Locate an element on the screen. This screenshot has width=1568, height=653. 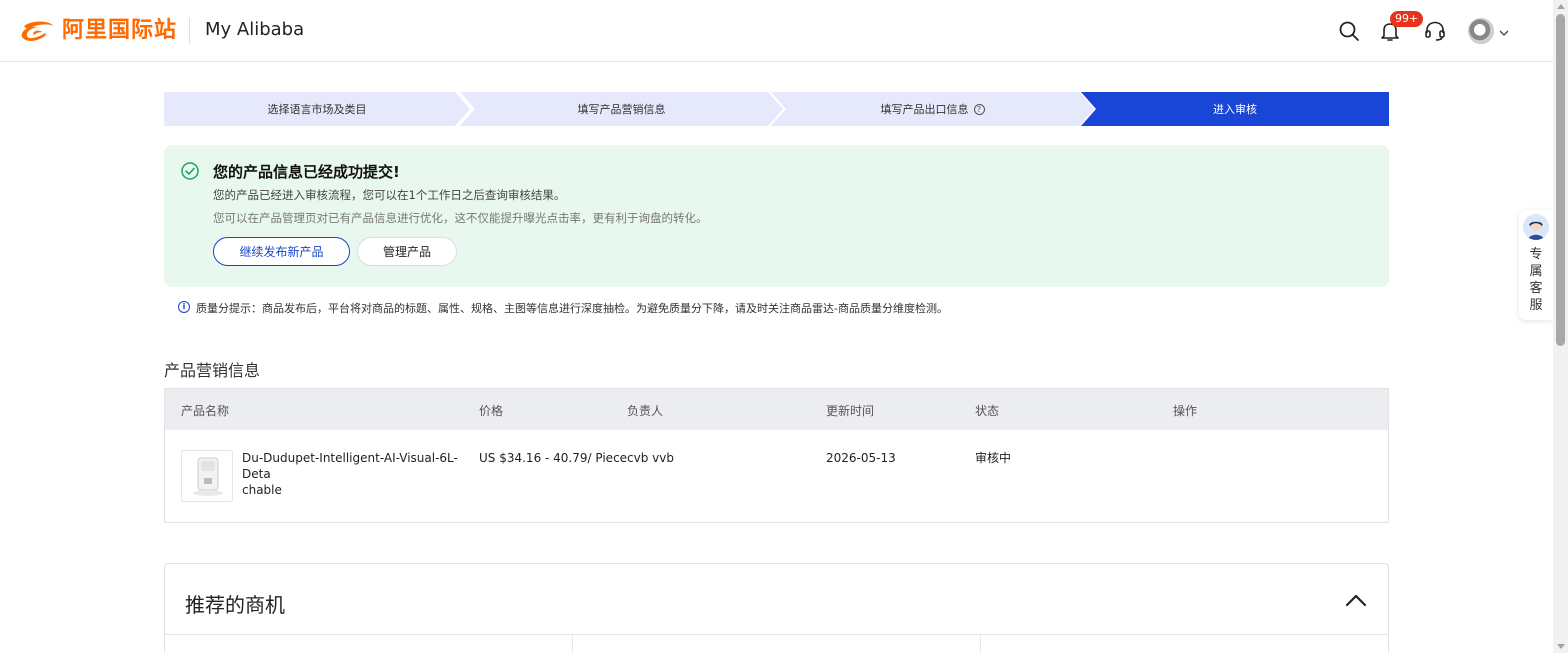
step-marketing-info: 填写产品营销信息 is located at coordinates (621, 109).